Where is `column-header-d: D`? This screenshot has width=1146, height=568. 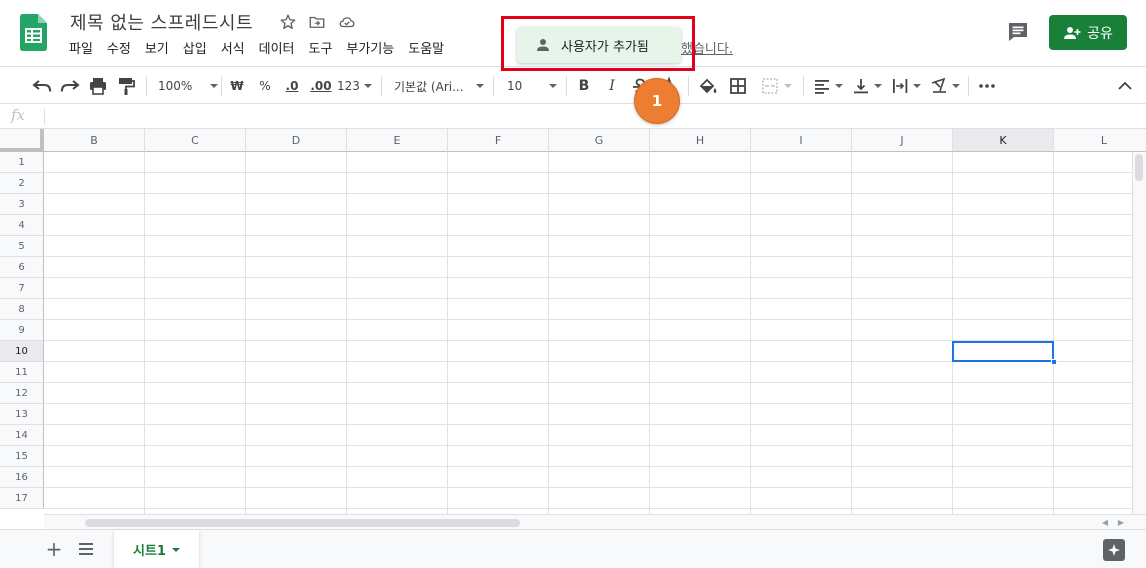 column-header-d: D is located at coordinates (296, 140).